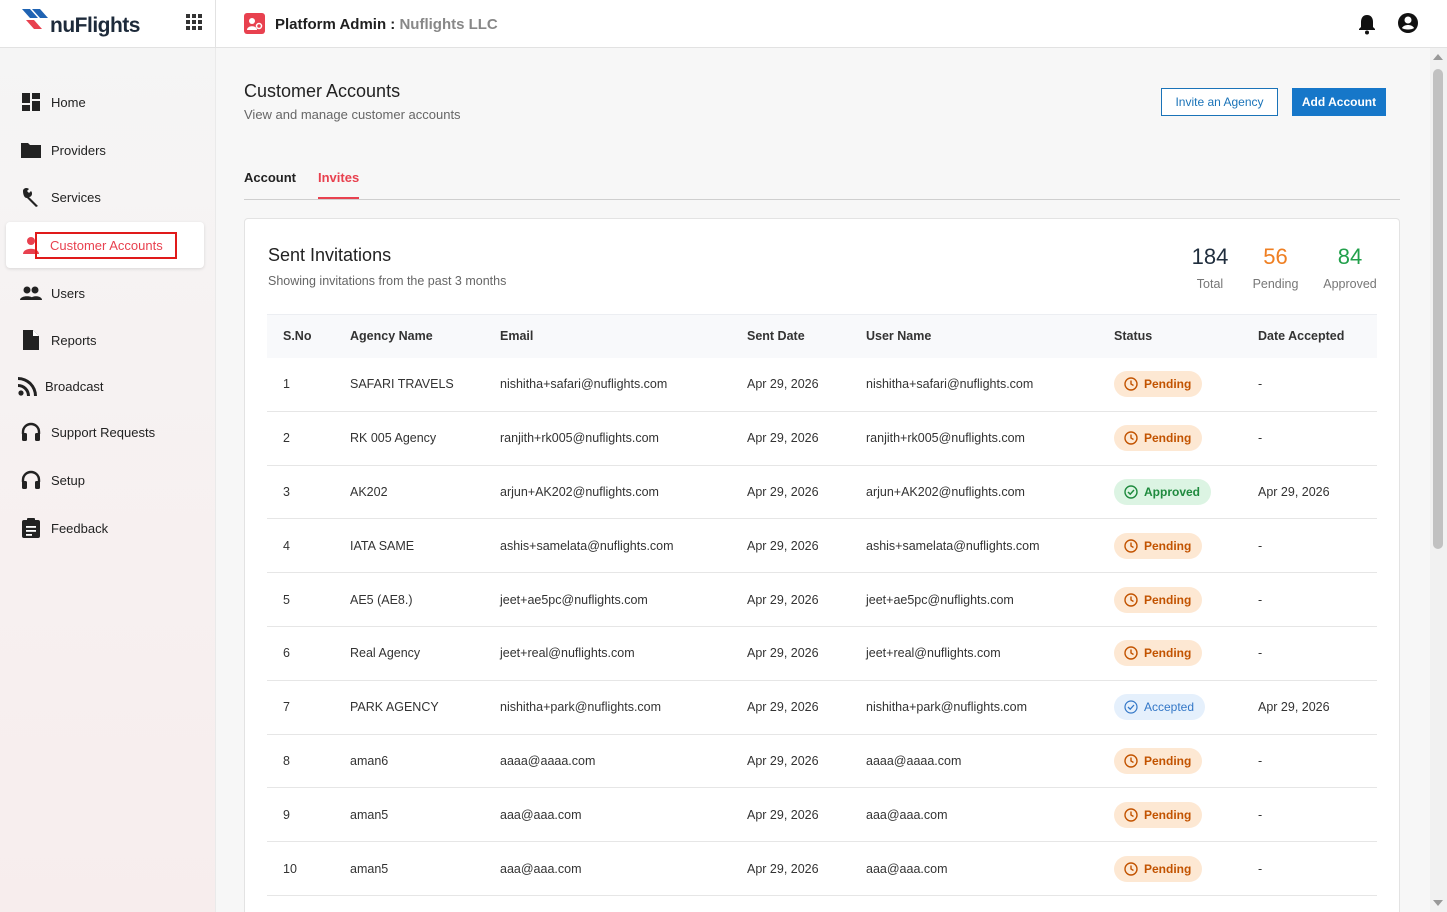  I want to click on cell-user-name: nishitha+safari@nuflights.com, so click(950, 384).